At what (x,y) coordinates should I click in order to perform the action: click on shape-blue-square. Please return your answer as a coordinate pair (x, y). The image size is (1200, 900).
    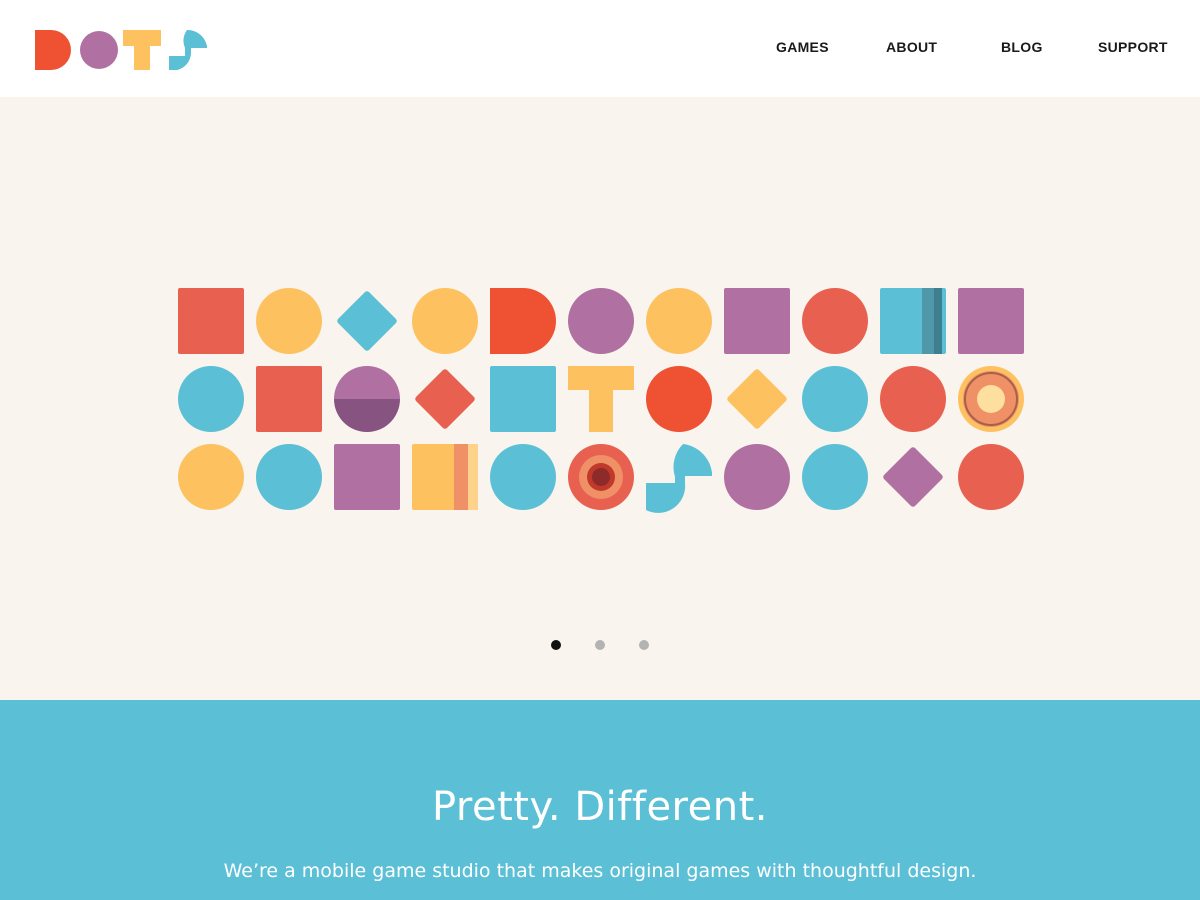
    Looking at the image, I should click on (523, 399).